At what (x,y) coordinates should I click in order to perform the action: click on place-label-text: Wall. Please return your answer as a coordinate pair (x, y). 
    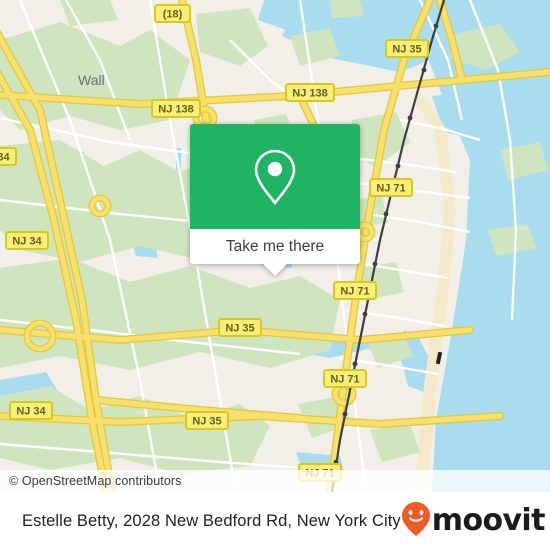
    Looking at the image, I should click on (91, 80).